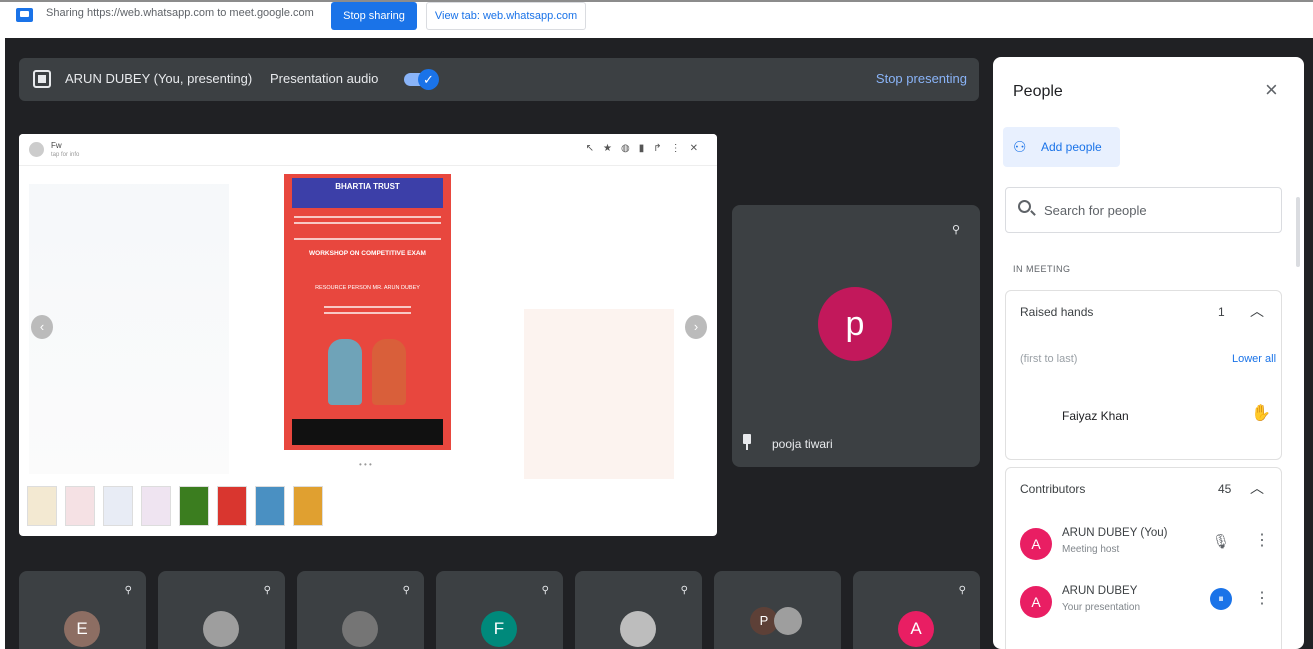  Describe the element at coordinates (324, 78) in the screenshot. I see `presentation-audio-label: Presentation audio` at that location.